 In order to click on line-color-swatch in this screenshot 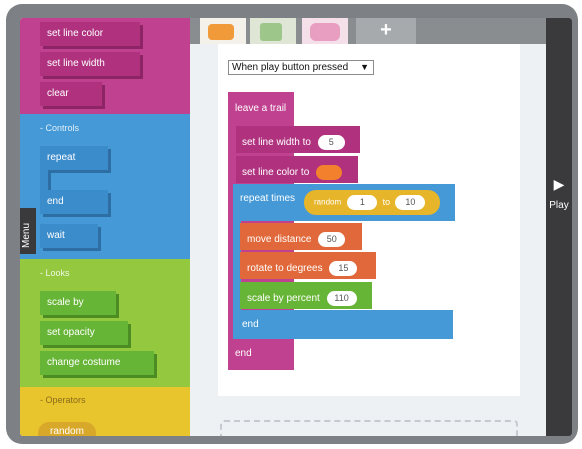, I will do `click(329, 172)`.